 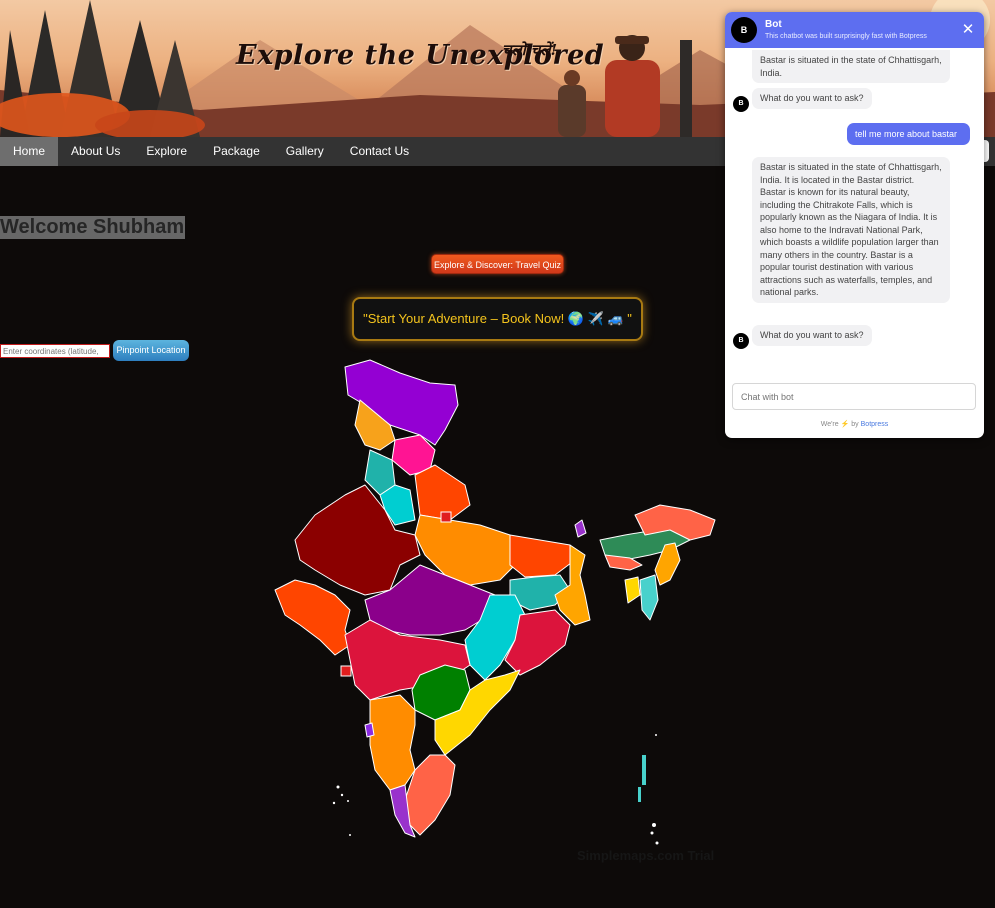 What do you see at coordinates (369, 730) in the screenshot?
I see `state-goa` at bounding box center [369, 730].